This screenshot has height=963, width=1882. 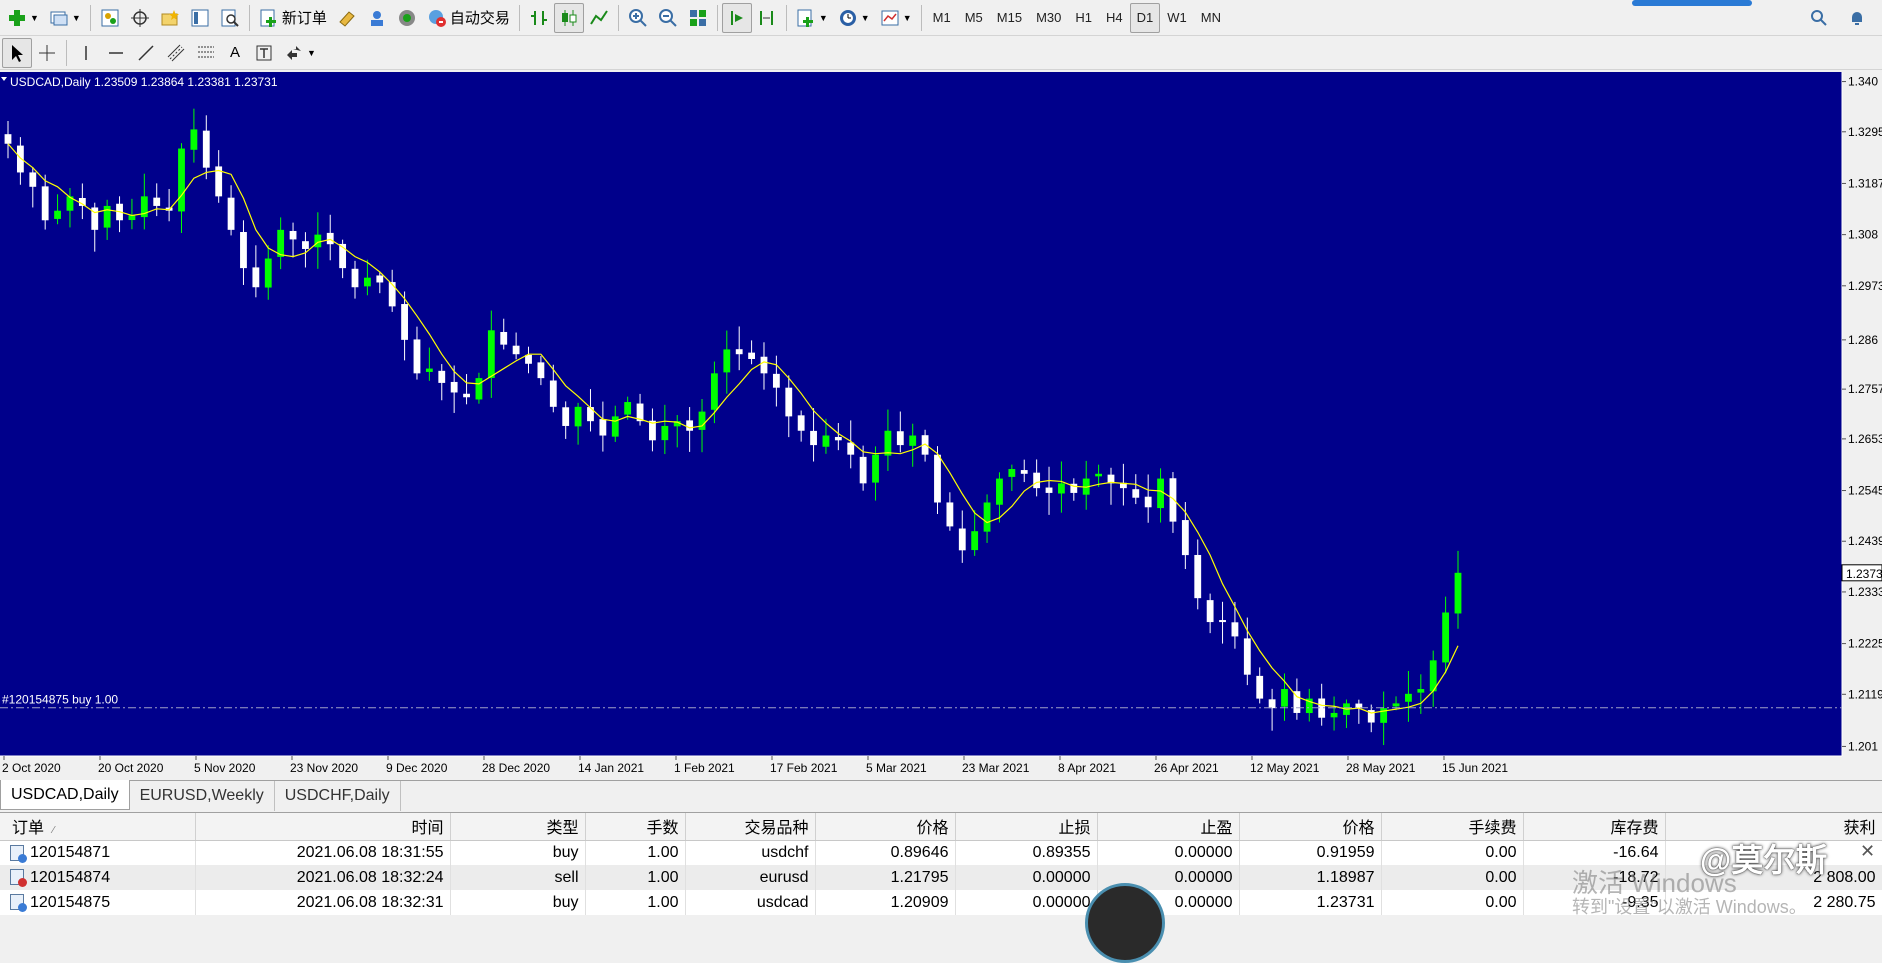 I want to click on time-tick-label: 8 Apr 2021, so click(x=1087, y=768).